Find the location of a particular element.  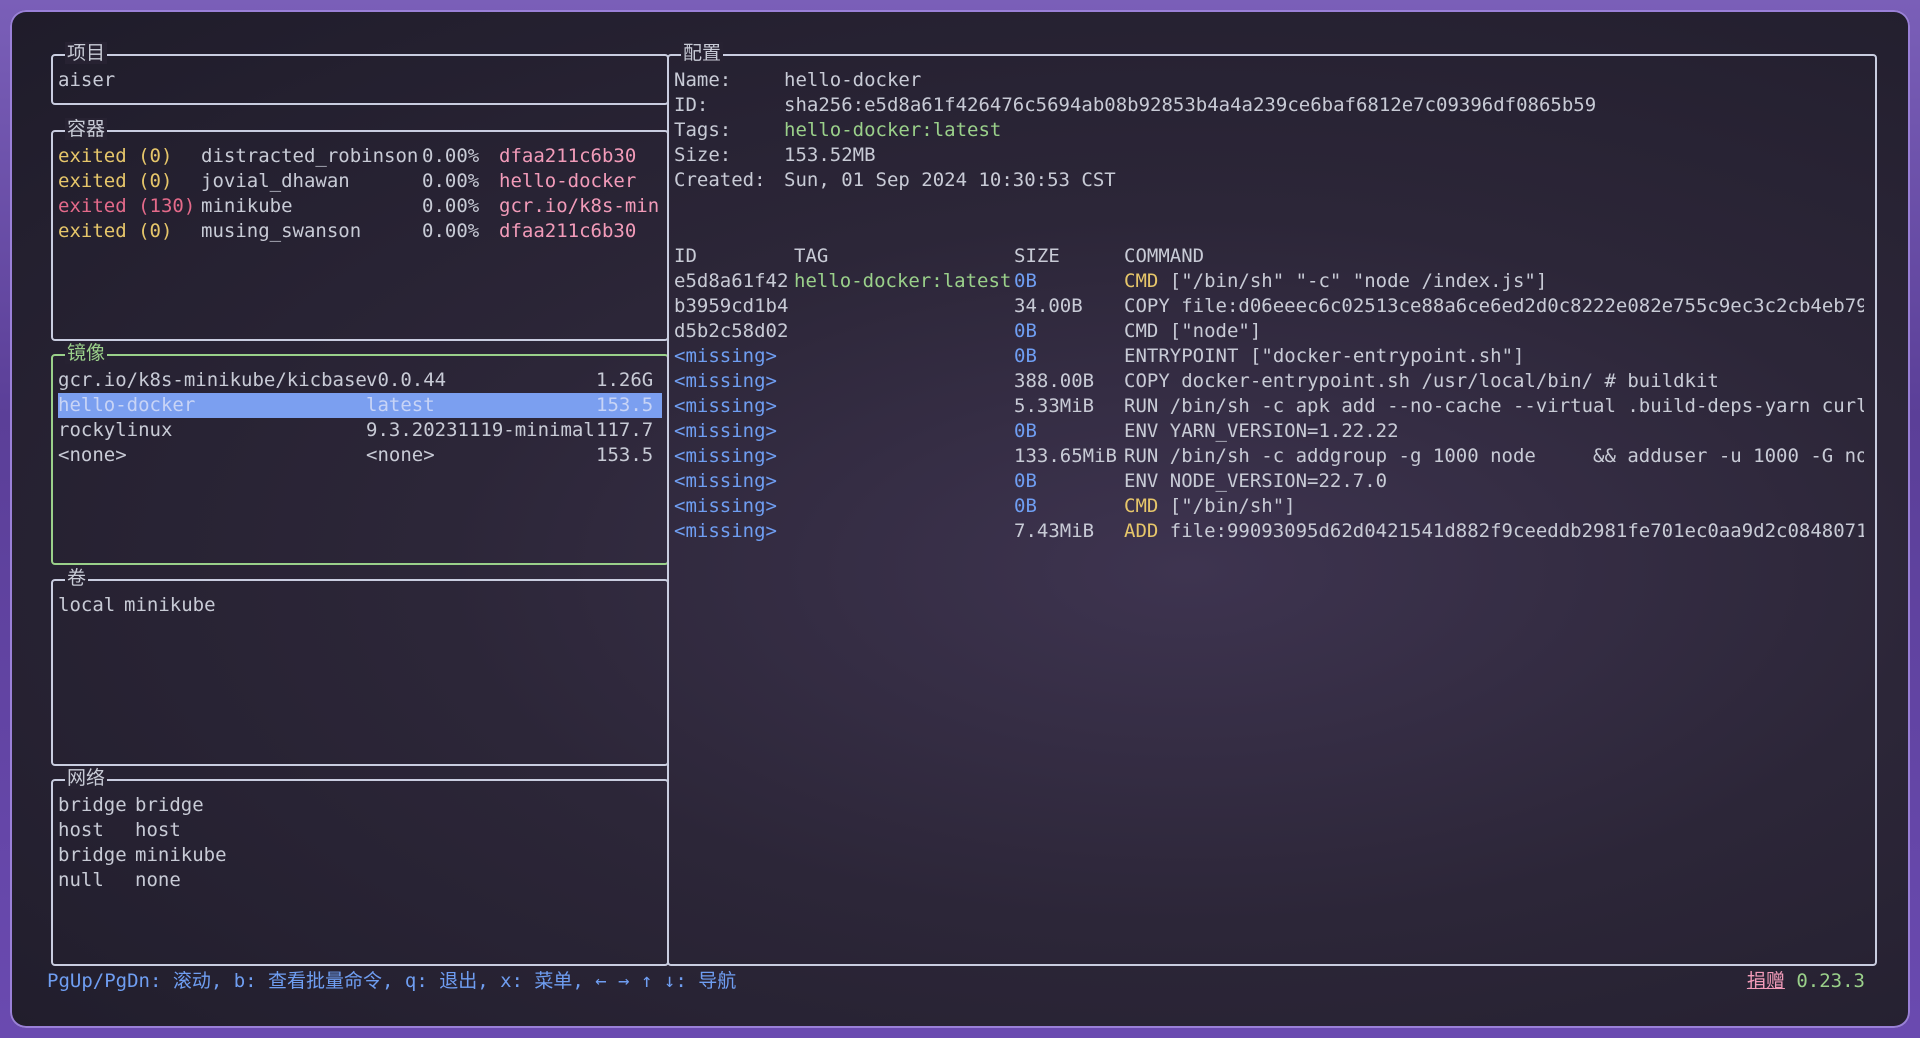

layer-size: 133.65MiB is located at coordinates (1065, 456).